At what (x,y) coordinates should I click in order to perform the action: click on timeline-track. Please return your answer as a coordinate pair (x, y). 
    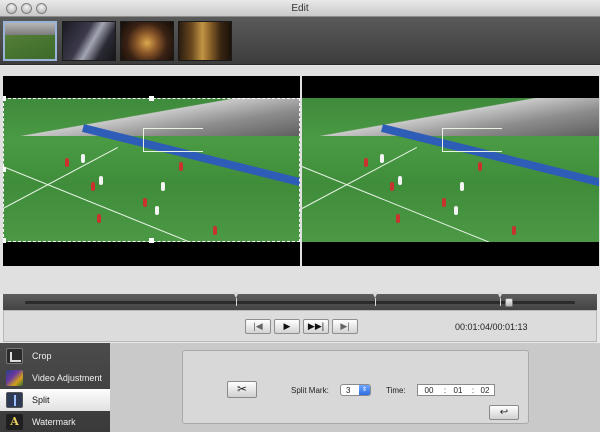
    Looking at the image, I should click on (300, 299).